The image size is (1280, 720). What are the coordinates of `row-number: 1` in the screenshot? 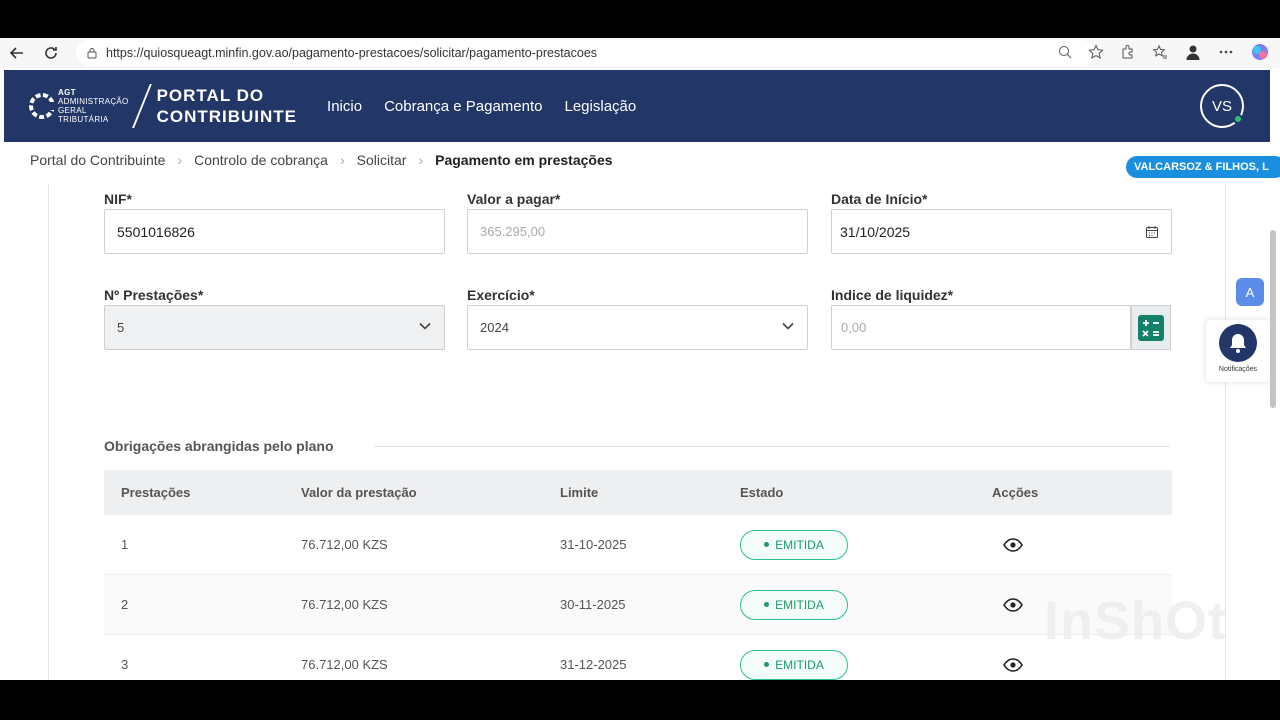 It's located at (125, 544).